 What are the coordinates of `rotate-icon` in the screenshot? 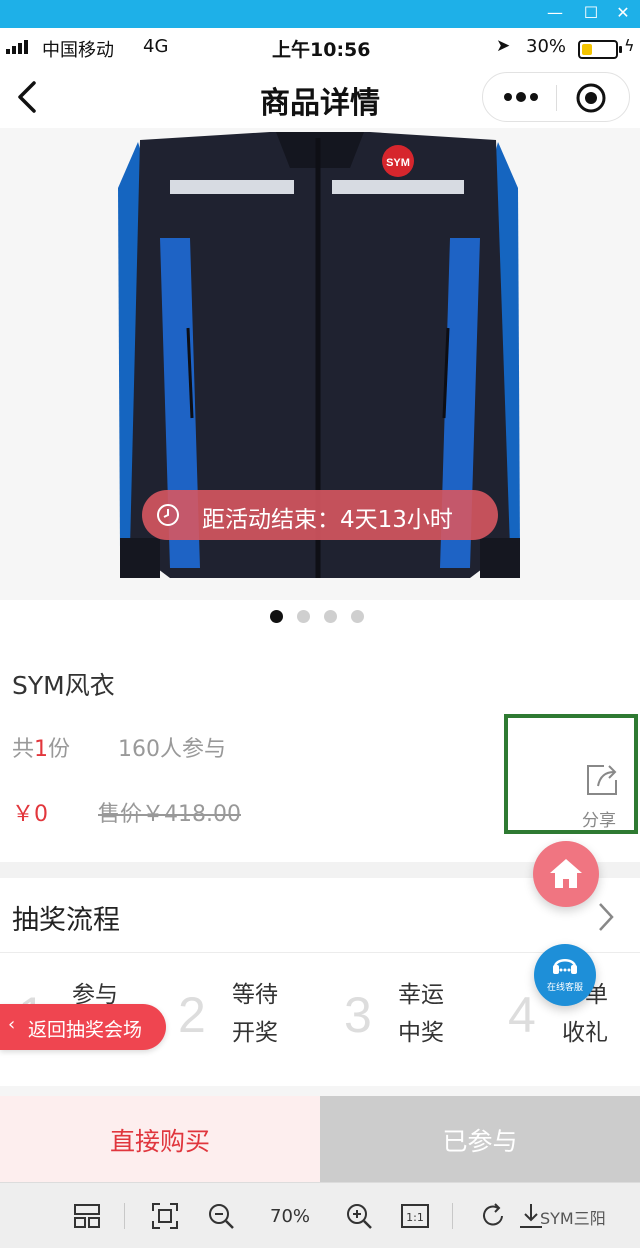 It's located at (493, 1216).